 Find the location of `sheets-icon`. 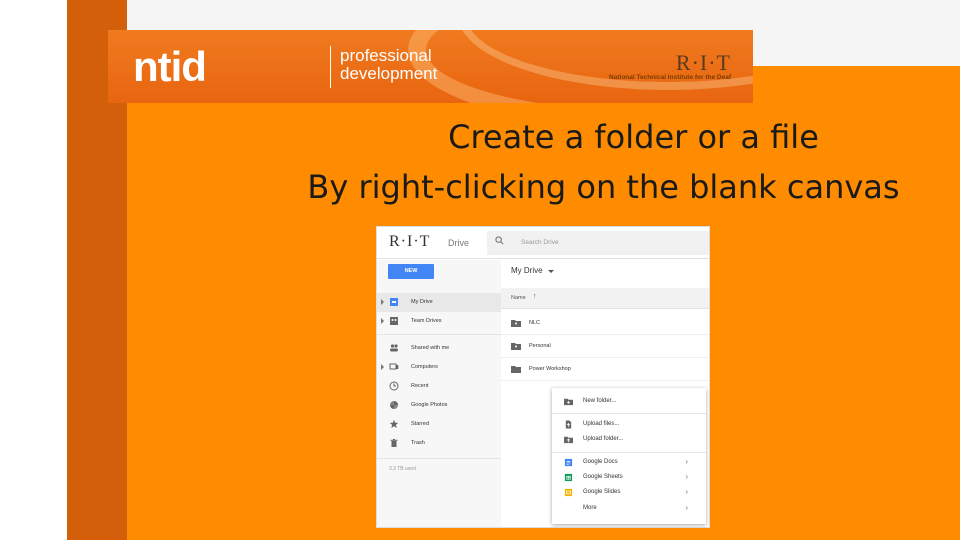

sheets-icon is located at coordinates (568, 477).